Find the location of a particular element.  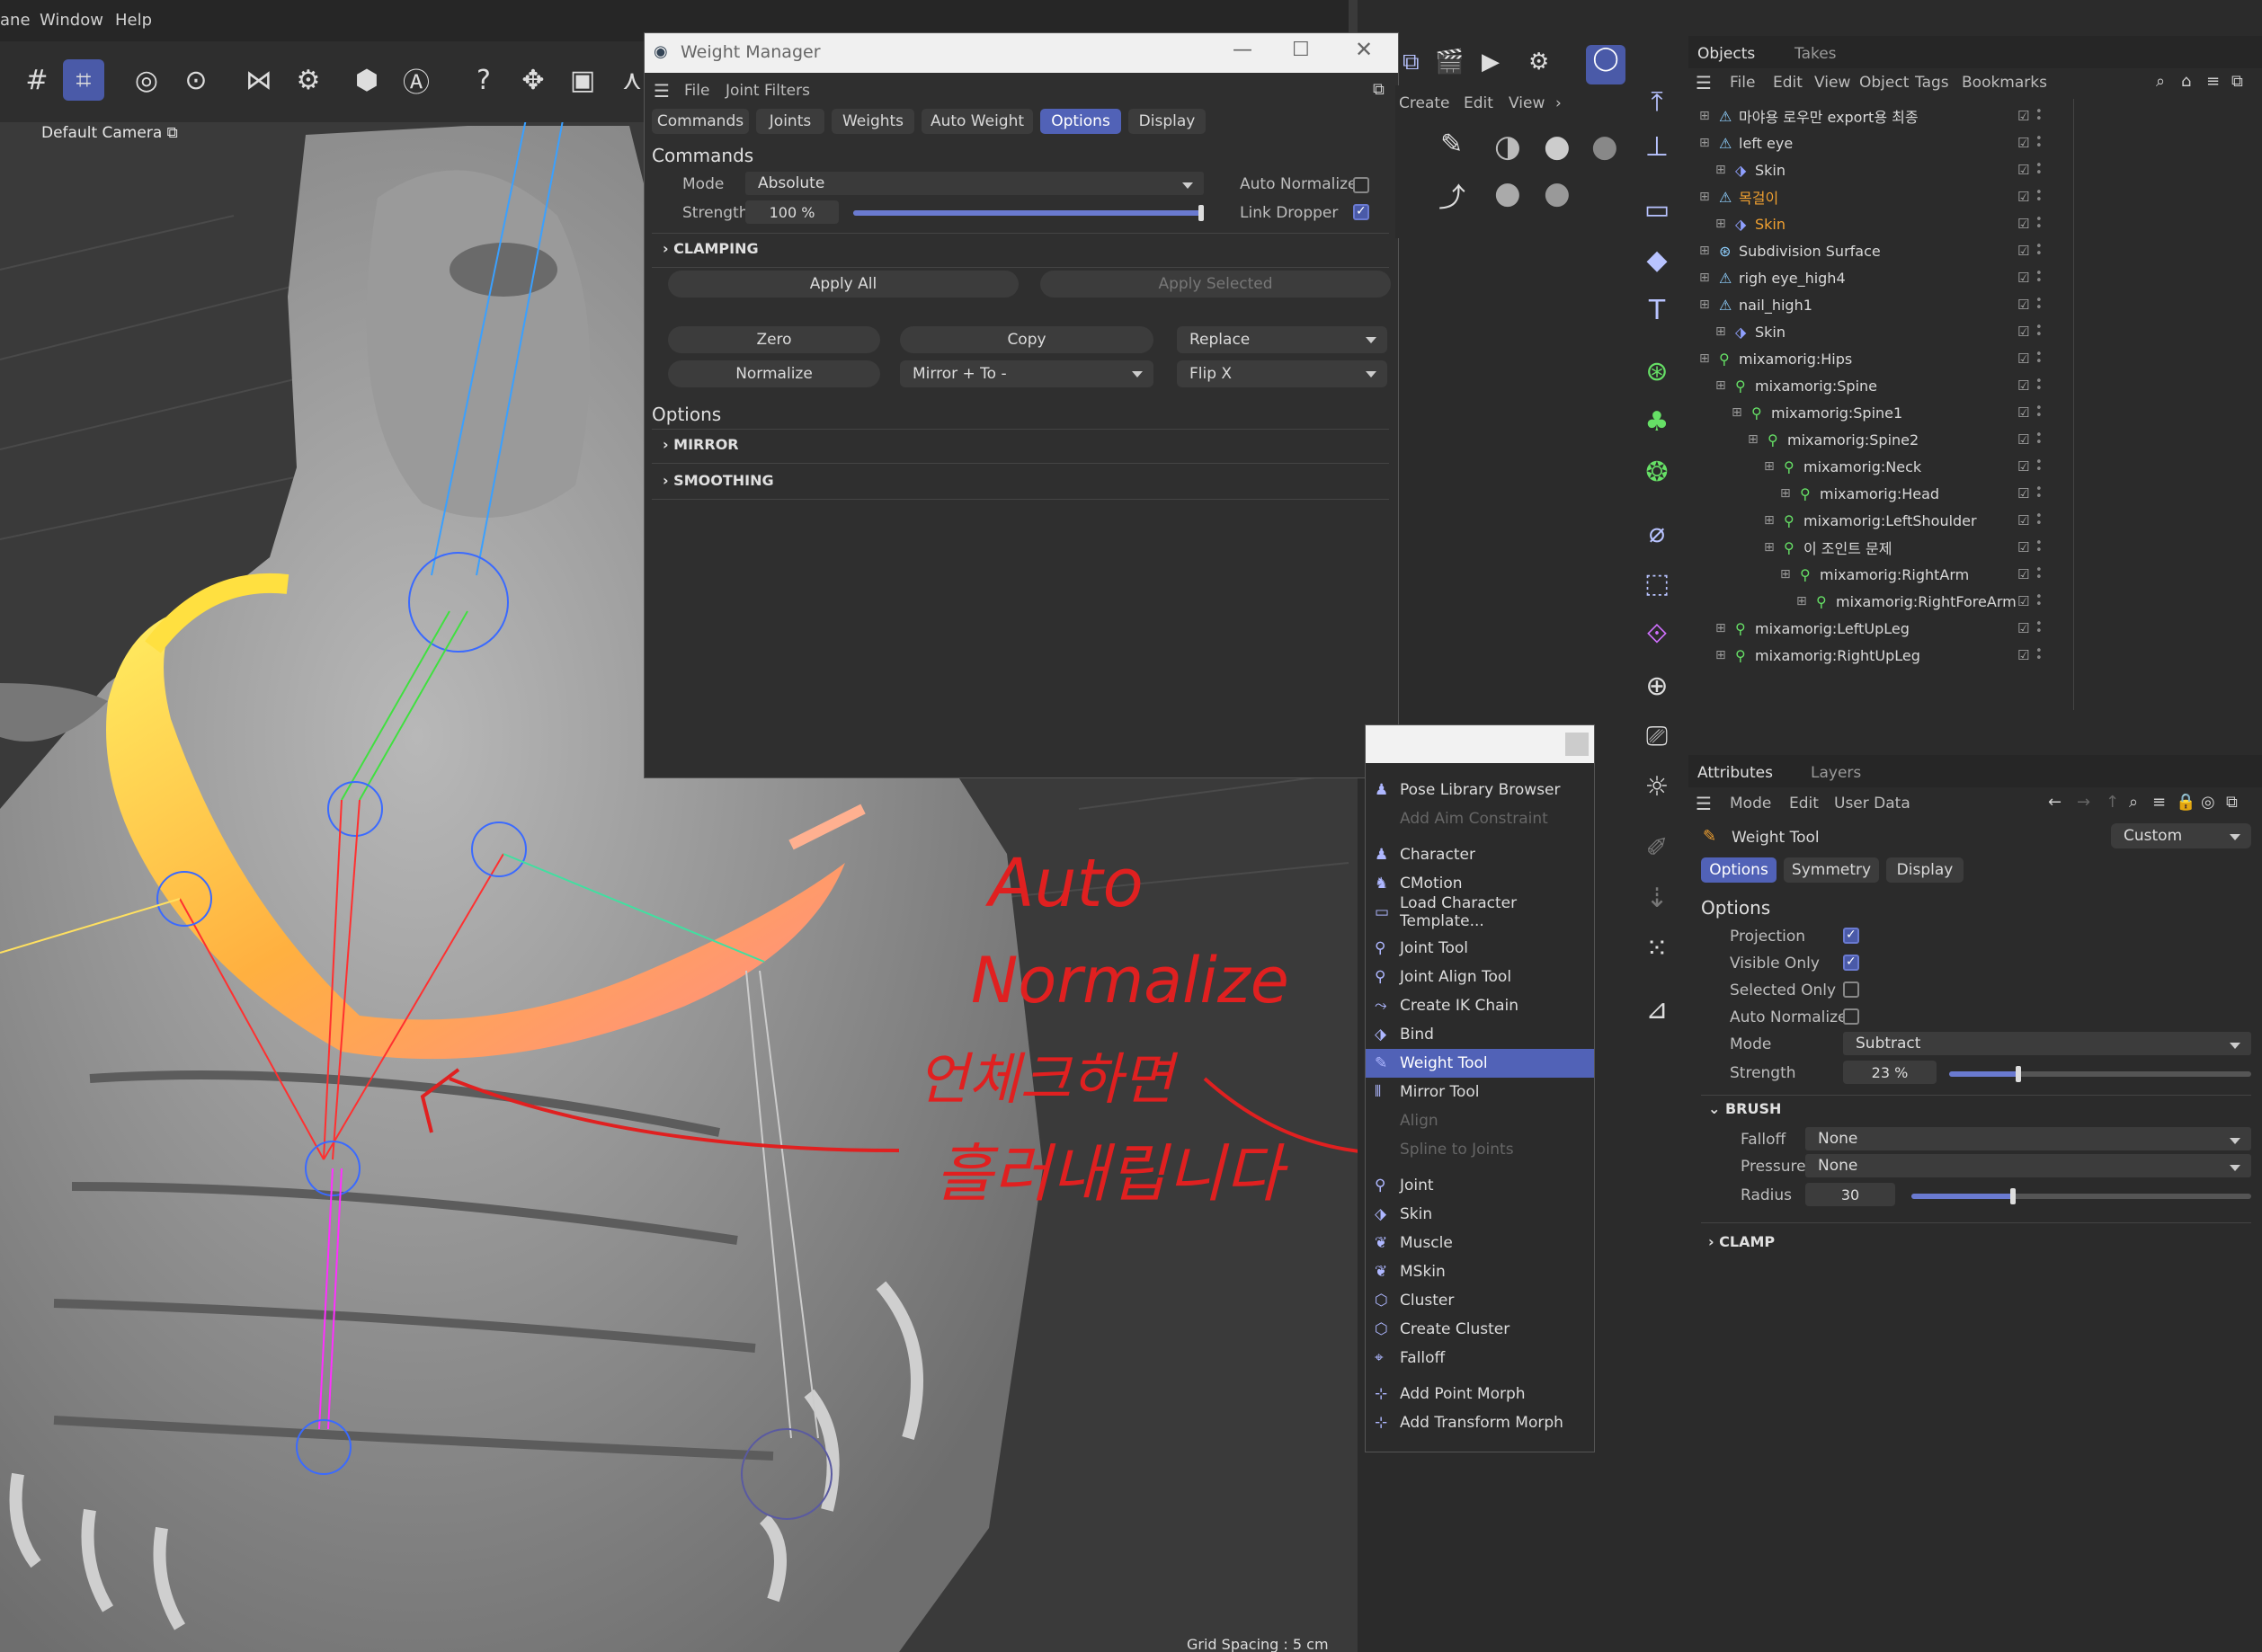

link-dropper-checkbox is located at coordinates (1361, 212).